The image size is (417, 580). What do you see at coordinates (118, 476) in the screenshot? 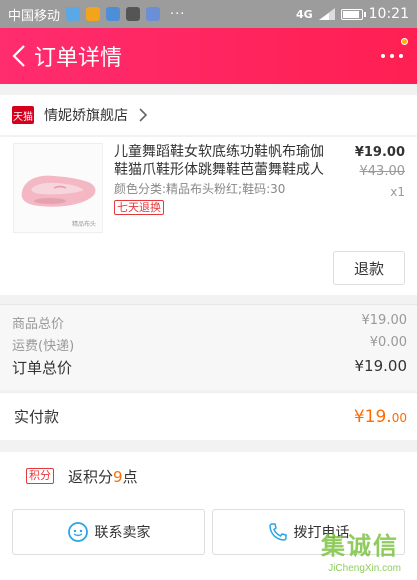
I see `points-value: 9` at bounding box center [118, 476].